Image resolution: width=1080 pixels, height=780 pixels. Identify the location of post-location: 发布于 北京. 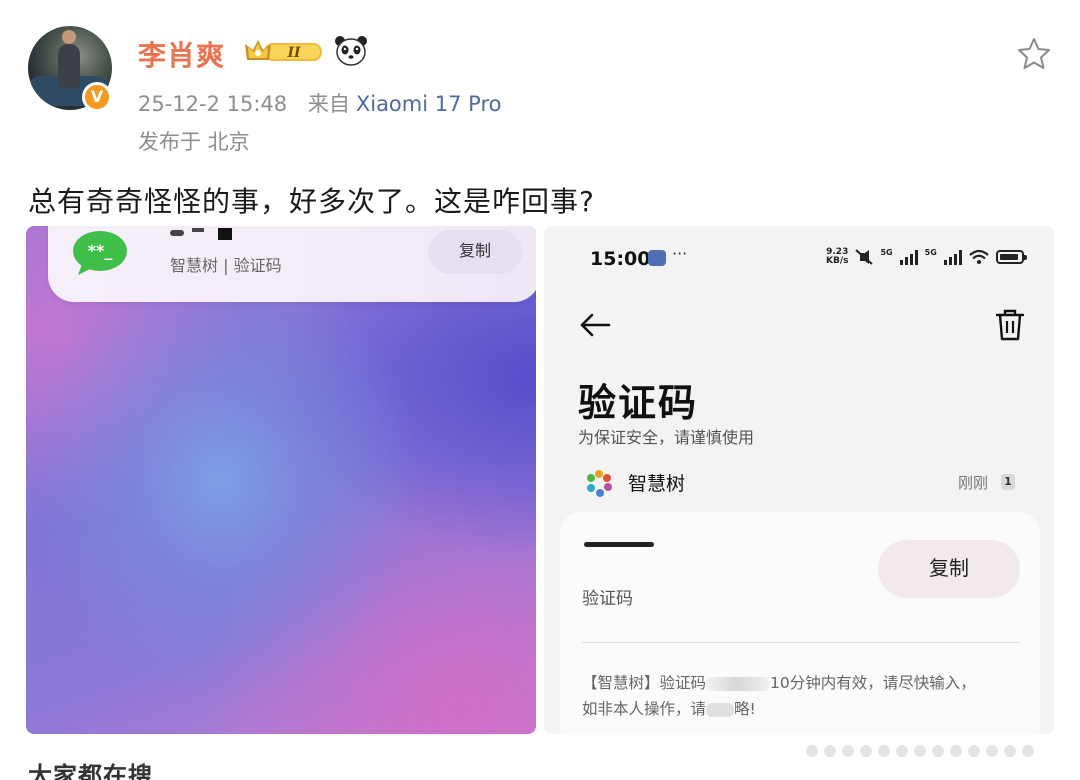
(194, 142).